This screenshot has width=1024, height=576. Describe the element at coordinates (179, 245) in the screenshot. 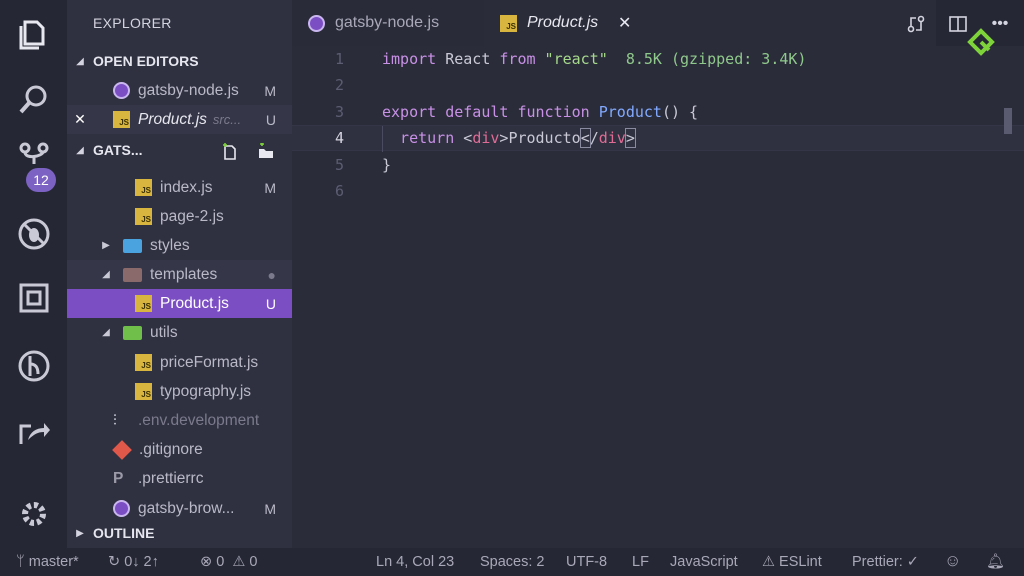

I see `tree-folder-styles: ▶ styles` at that location.